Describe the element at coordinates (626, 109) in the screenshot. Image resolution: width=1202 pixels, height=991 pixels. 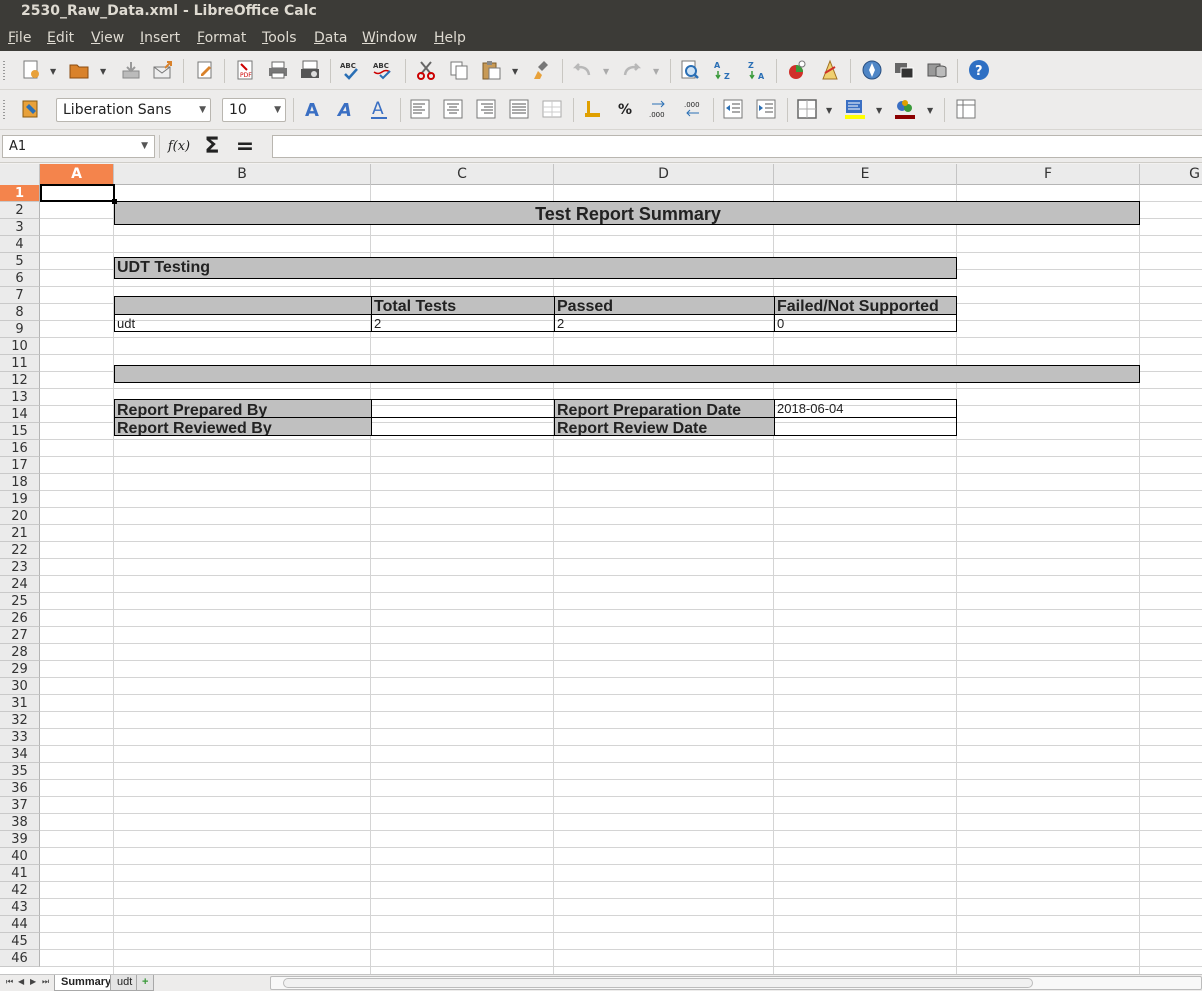
I see `percent-format-icon: %` at that location.